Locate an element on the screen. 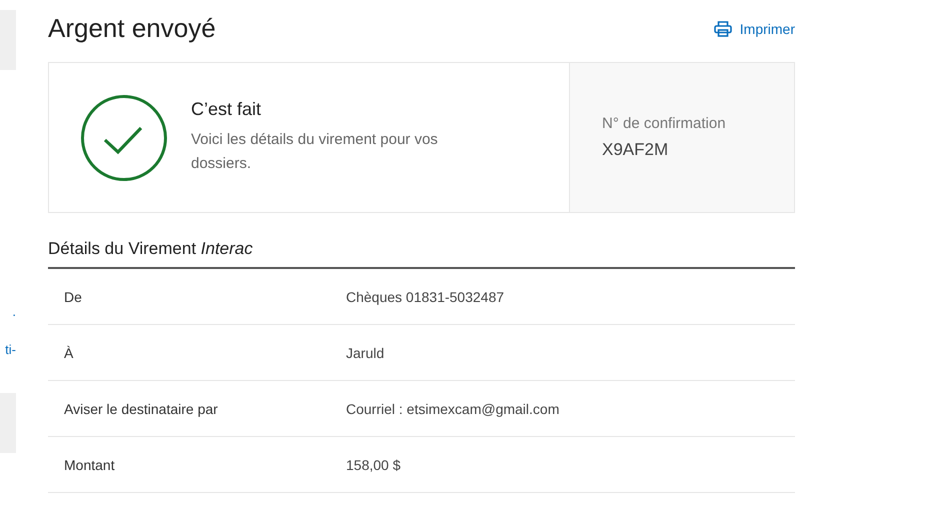 This screenshot has height=506, width=932. detail-value: Courriel : etsimexcam@gmail.com is located at coordinates (453, 408).